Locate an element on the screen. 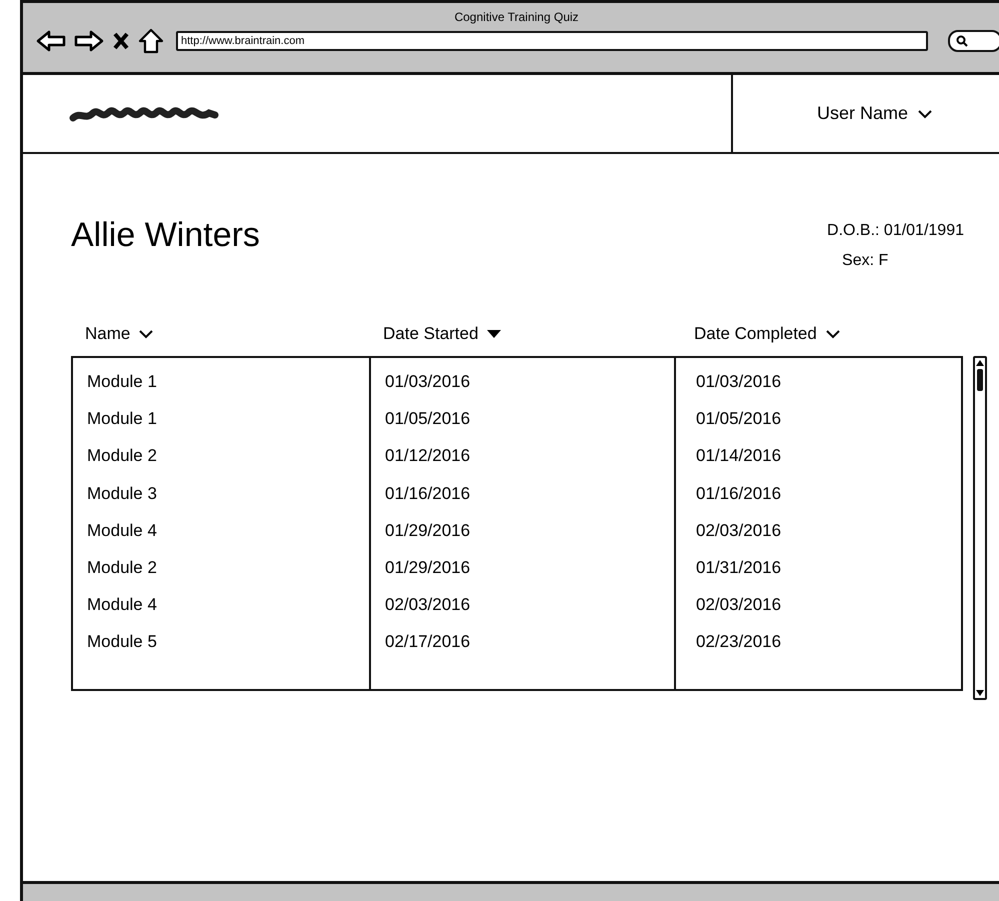  table-cell-text: Module 3 is located at coordinates (122, 494).